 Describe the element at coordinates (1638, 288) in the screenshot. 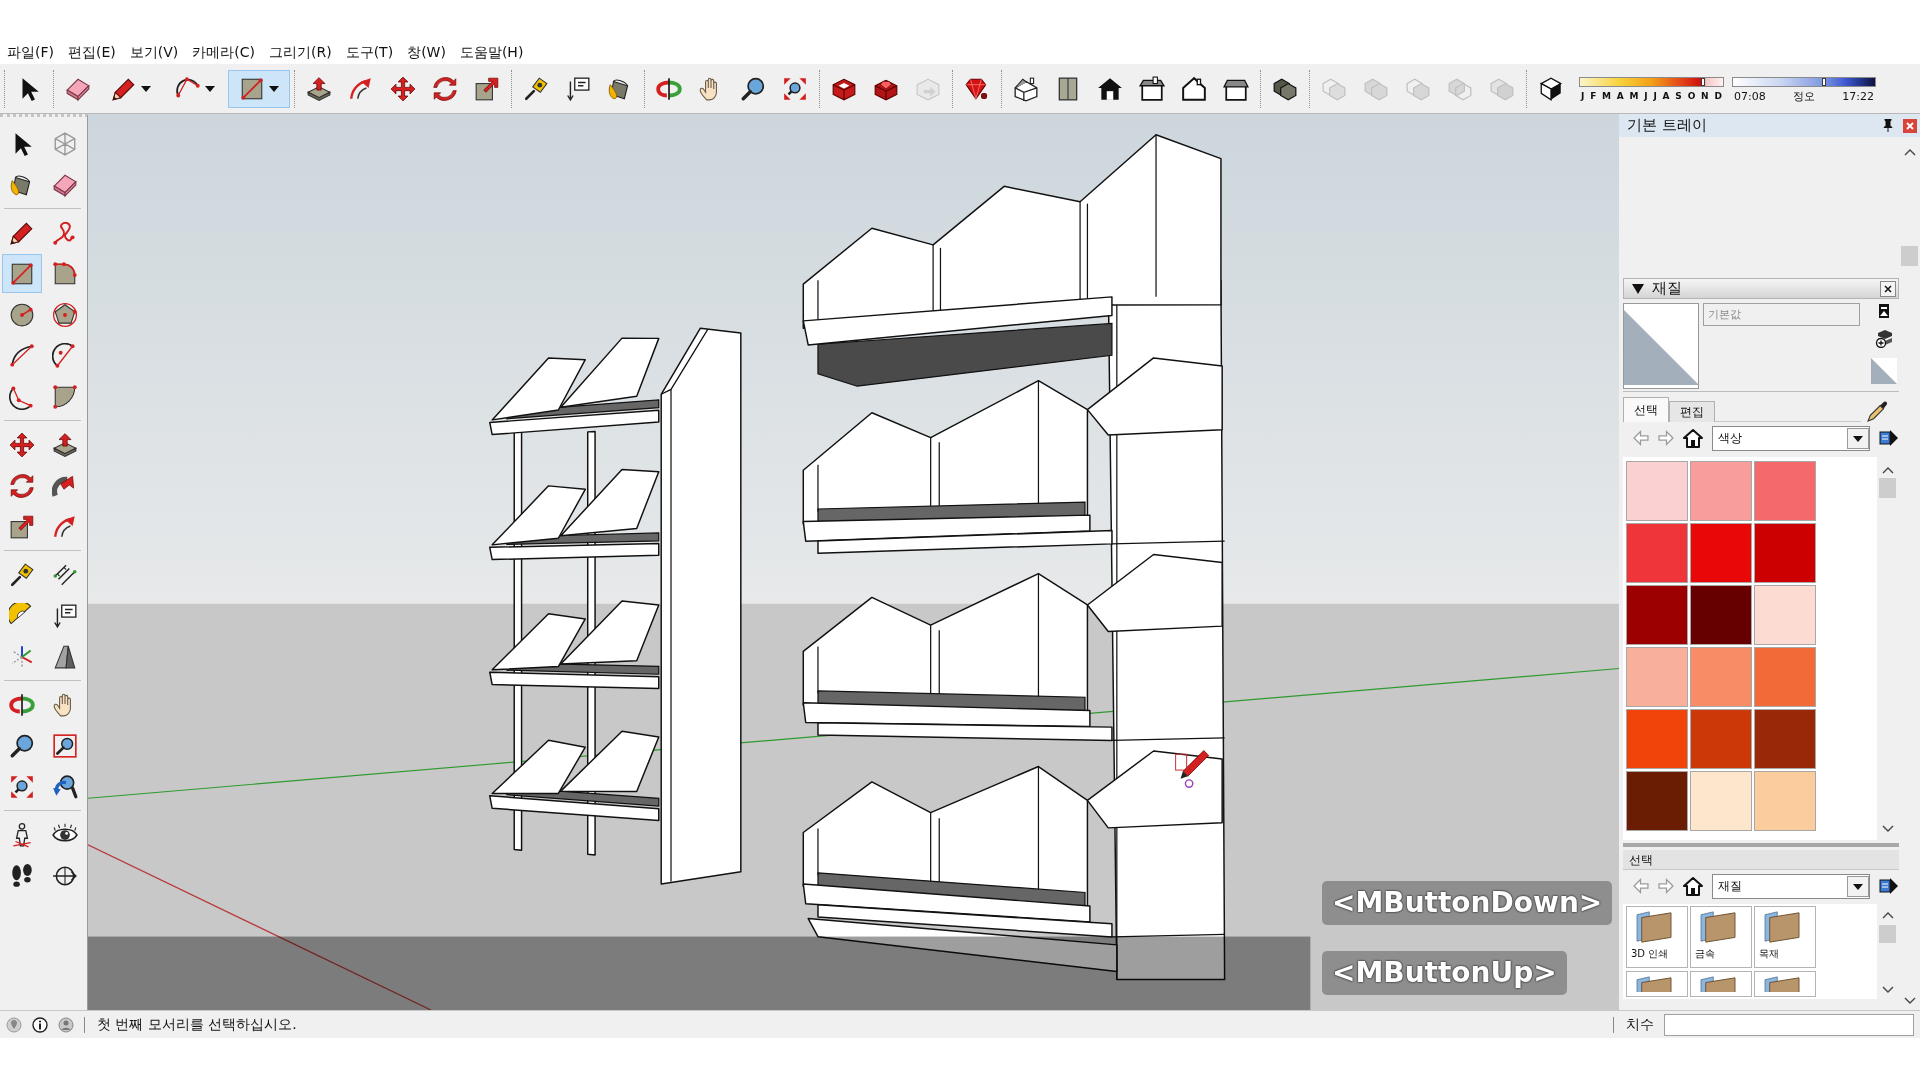

I see `collapse-triangle-icon` at that location.